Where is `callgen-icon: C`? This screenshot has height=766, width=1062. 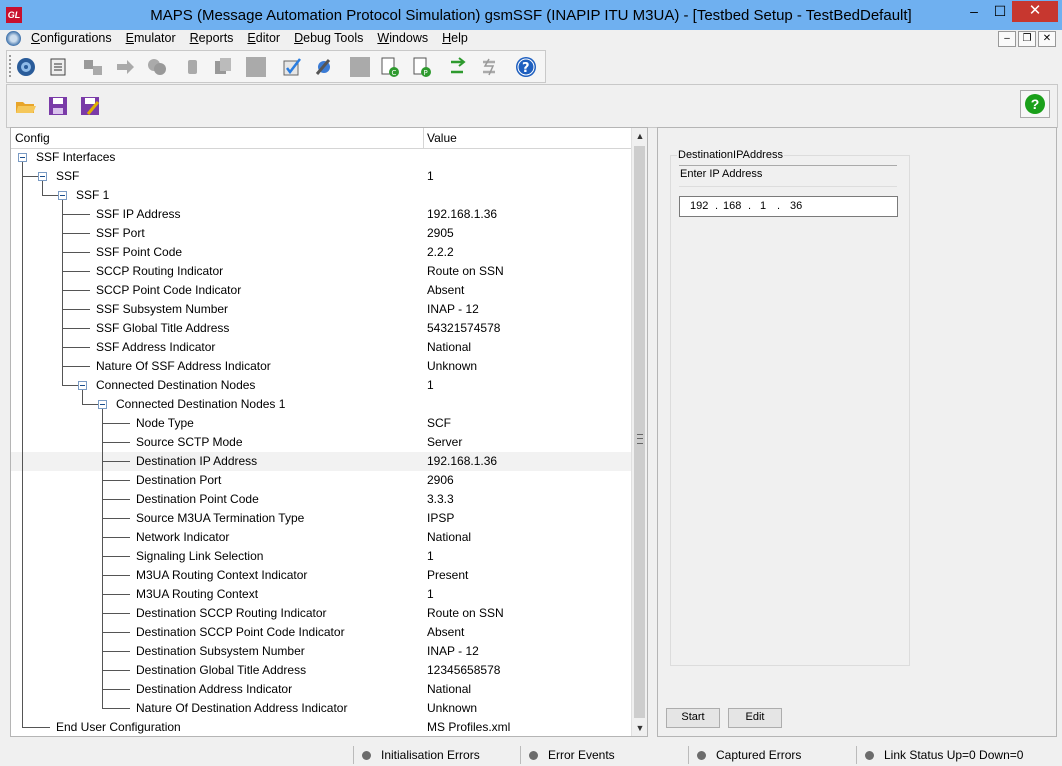
callgen-icon: C is located at coordinates (390, 67).